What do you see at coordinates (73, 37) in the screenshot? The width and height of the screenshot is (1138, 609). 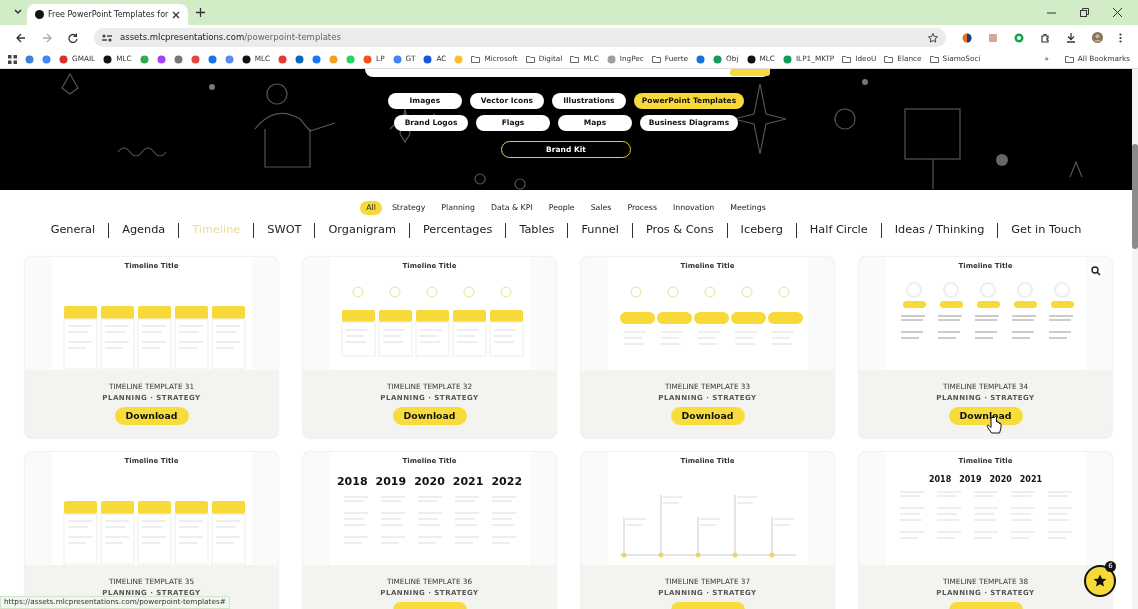 I see `reload-icon` at bounding box center [73, 37].